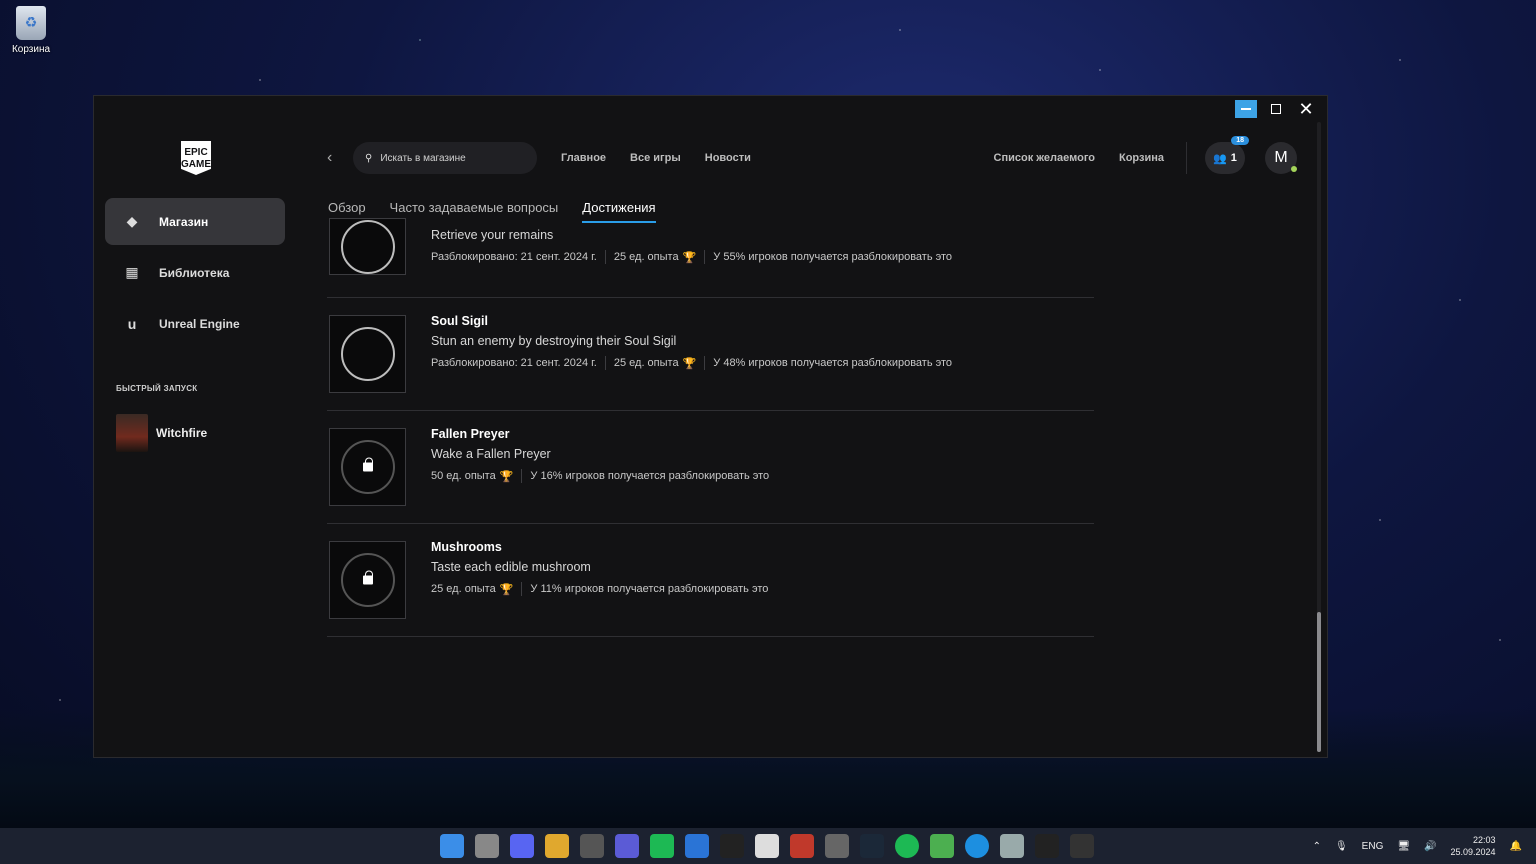  I want to click on maximize-icon, so click(1276, 109).